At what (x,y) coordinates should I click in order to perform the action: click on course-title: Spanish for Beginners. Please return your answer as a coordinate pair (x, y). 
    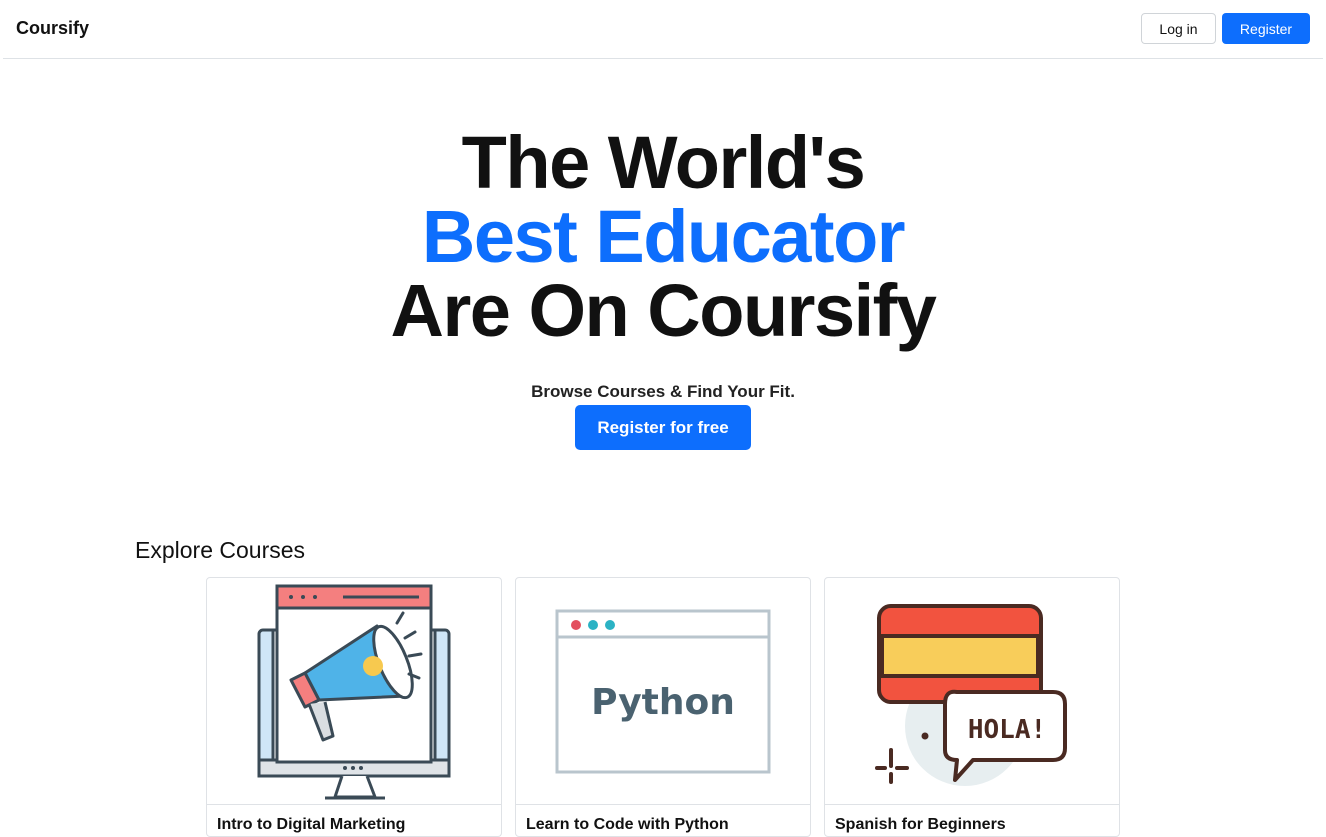
    Looking at the image, I should click on (920, 825).